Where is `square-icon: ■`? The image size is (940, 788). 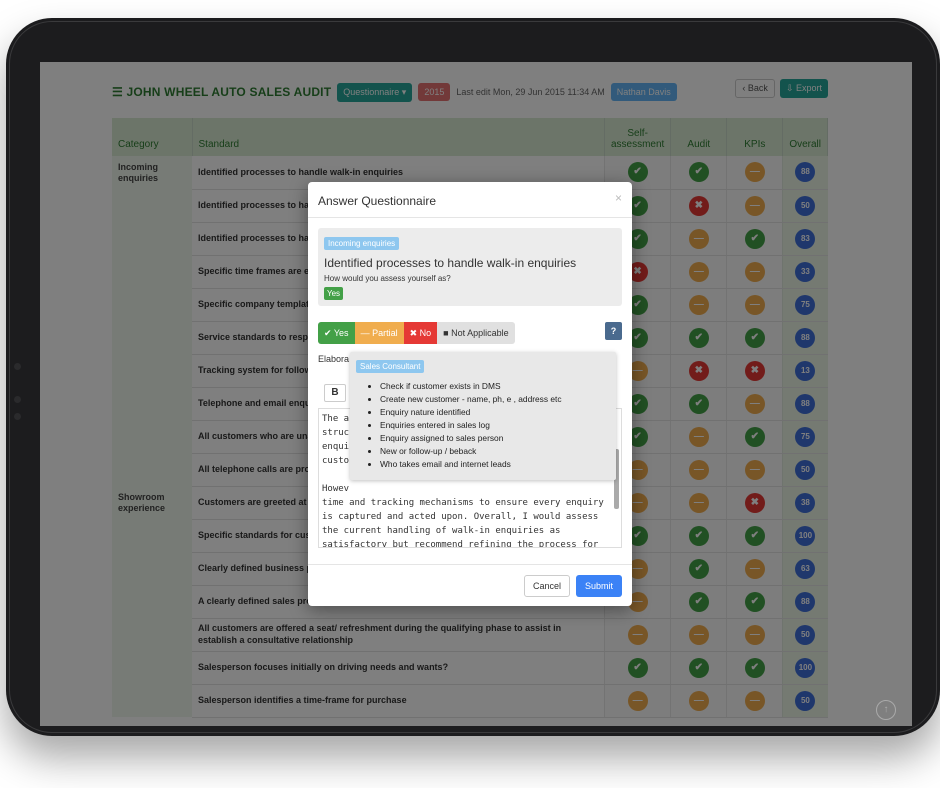 square-icon: ■ is located at coordinates (446, 333).